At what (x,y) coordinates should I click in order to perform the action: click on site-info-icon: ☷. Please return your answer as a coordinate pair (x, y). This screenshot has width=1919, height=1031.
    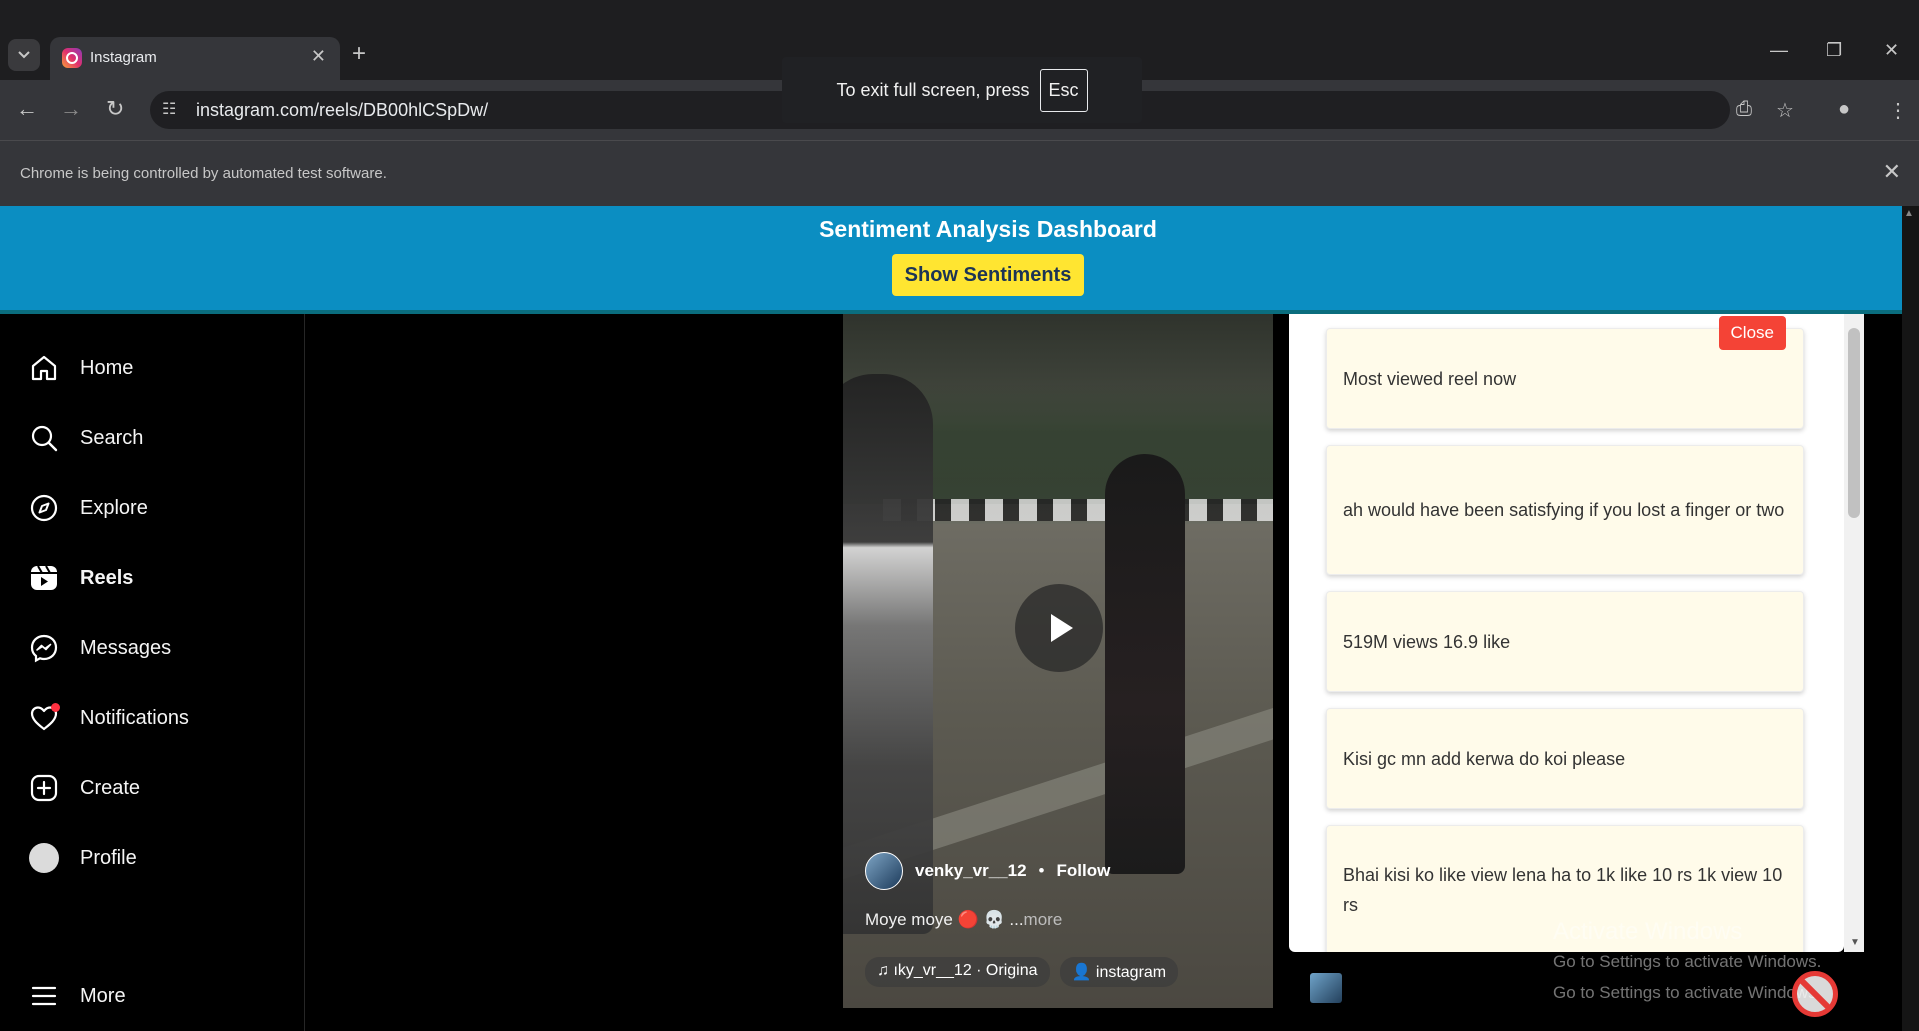
    Looking at the image, I should click on (169, 109).